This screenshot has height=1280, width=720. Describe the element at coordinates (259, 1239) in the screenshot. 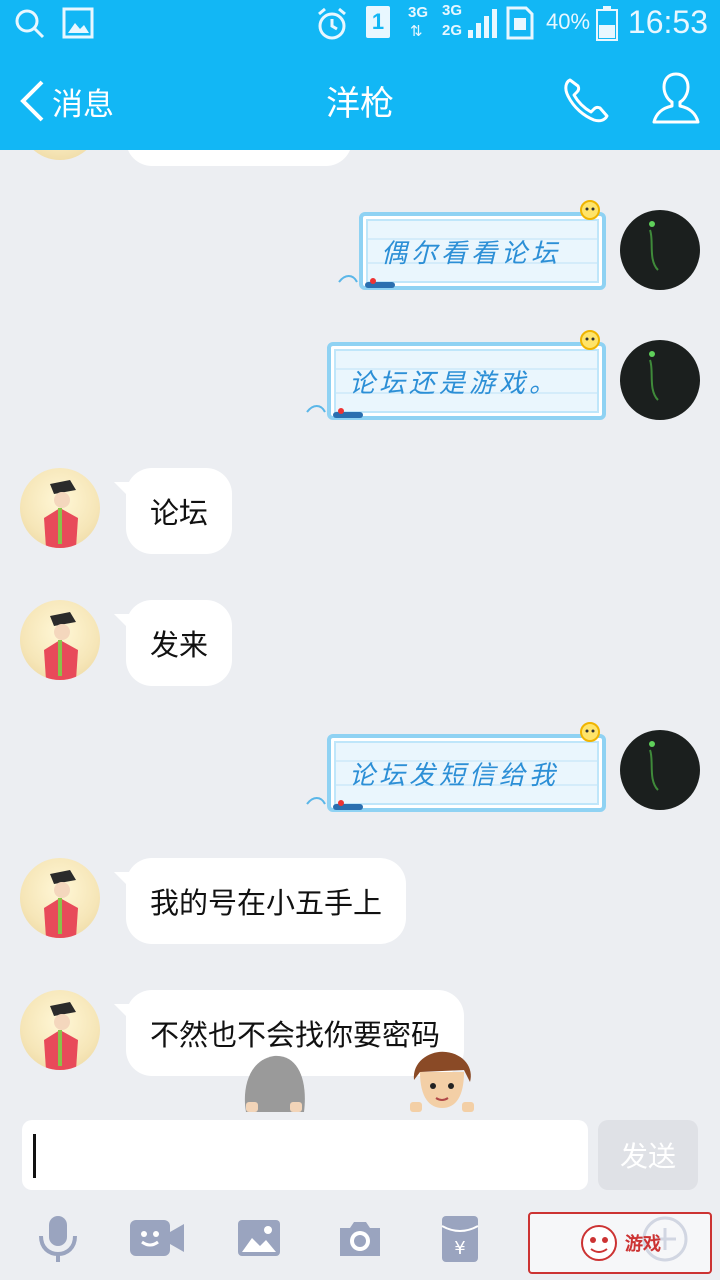

I see `image-icon` at that location.